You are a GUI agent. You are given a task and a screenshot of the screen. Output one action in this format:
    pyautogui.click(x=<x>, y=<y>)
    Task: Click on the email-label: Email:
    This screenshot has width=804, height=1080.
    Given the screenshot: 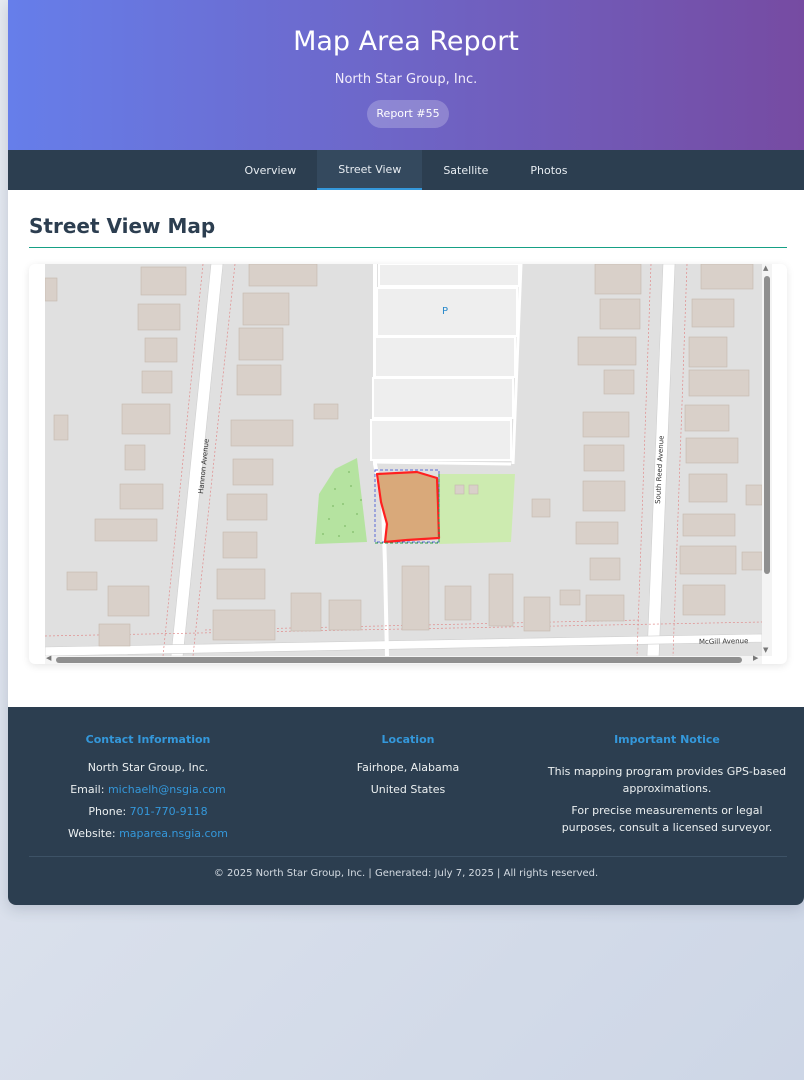 What is the action you would take?
    pyautogui.click(x=87, y=789)
    